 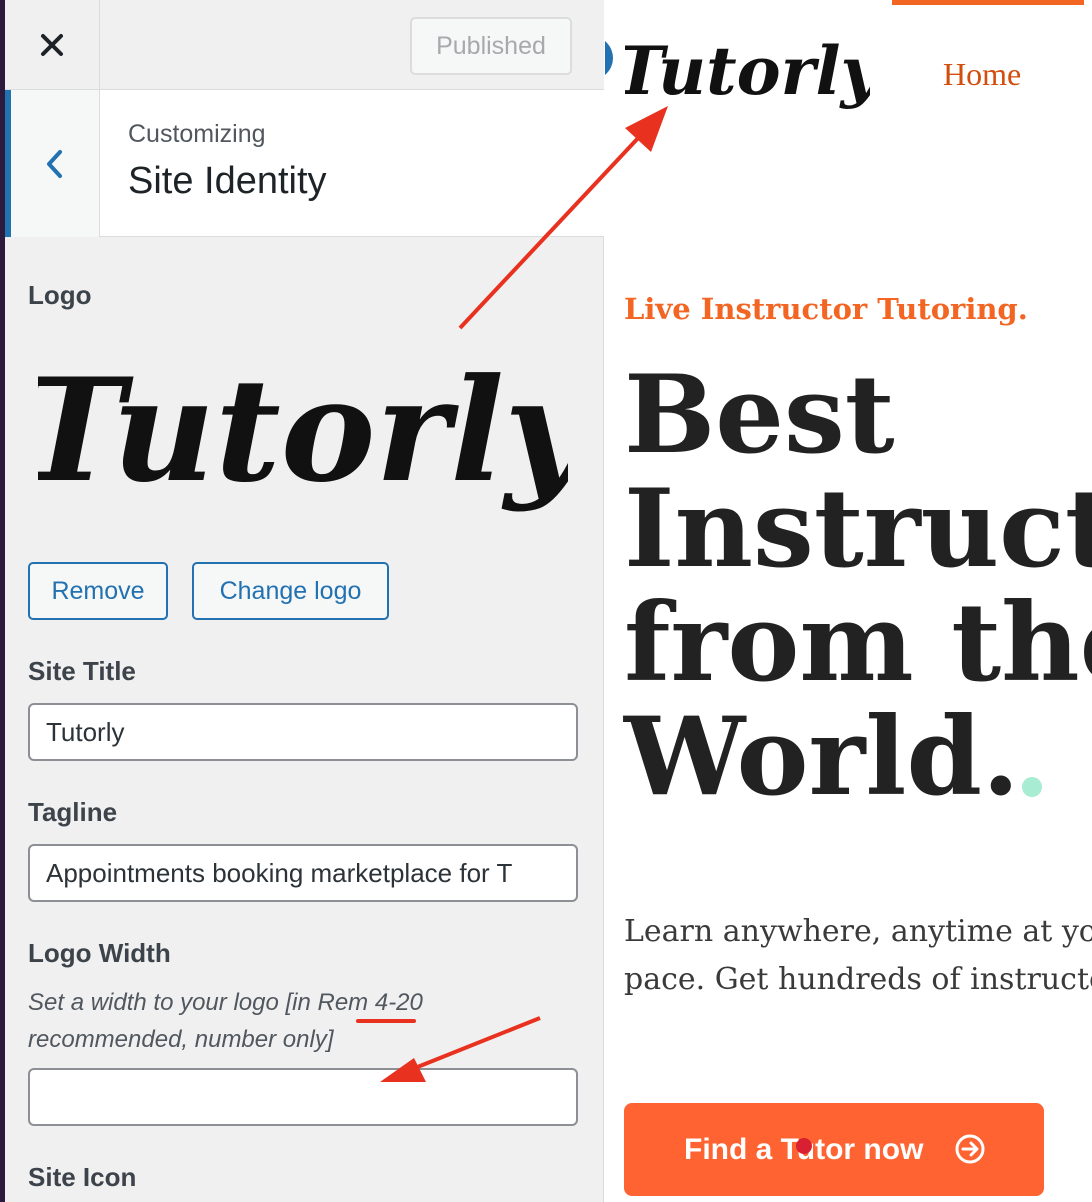 I want to click on section-title: Site Identity, so click(x=227, y=181).